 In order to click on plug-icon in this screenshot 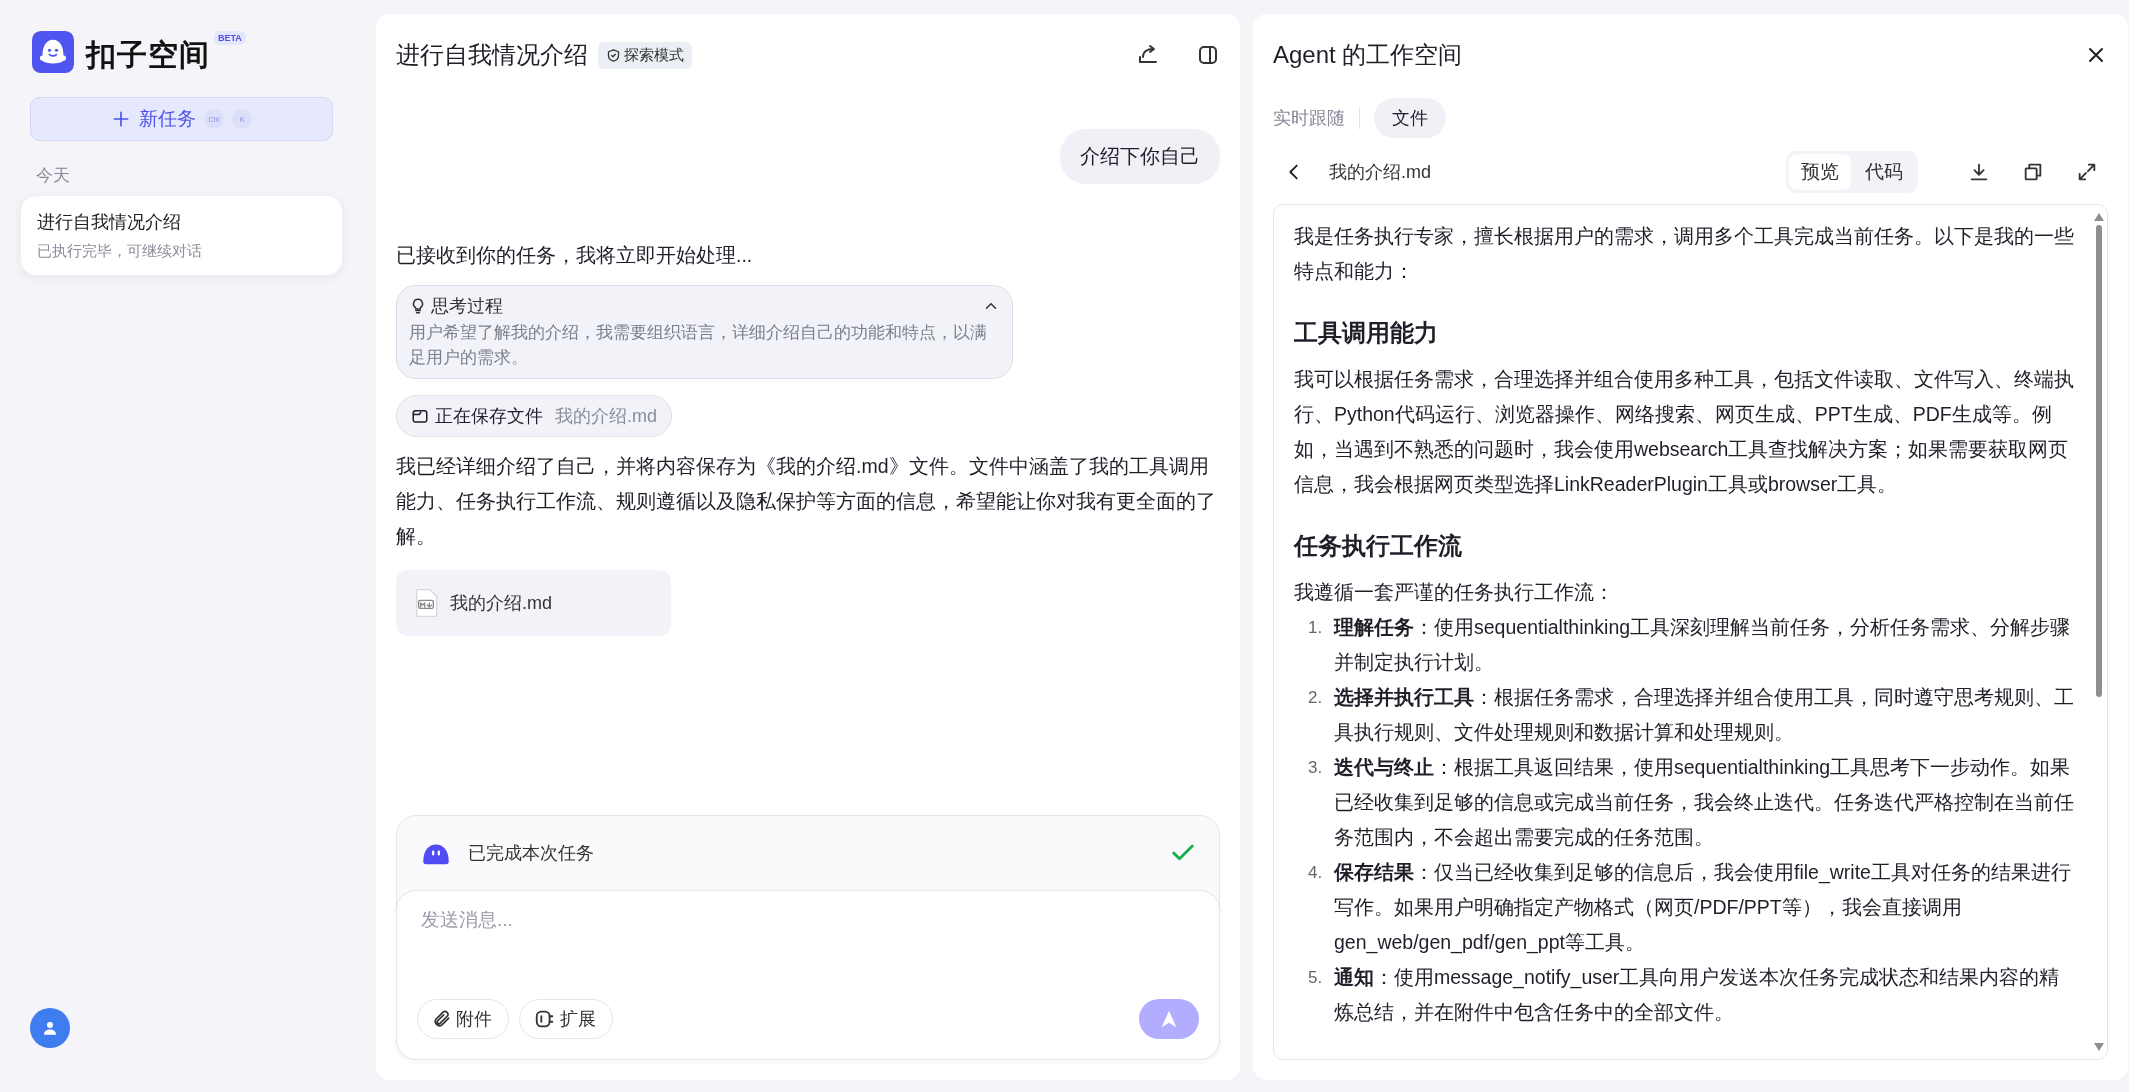, I will do `click(545, 1019)`.